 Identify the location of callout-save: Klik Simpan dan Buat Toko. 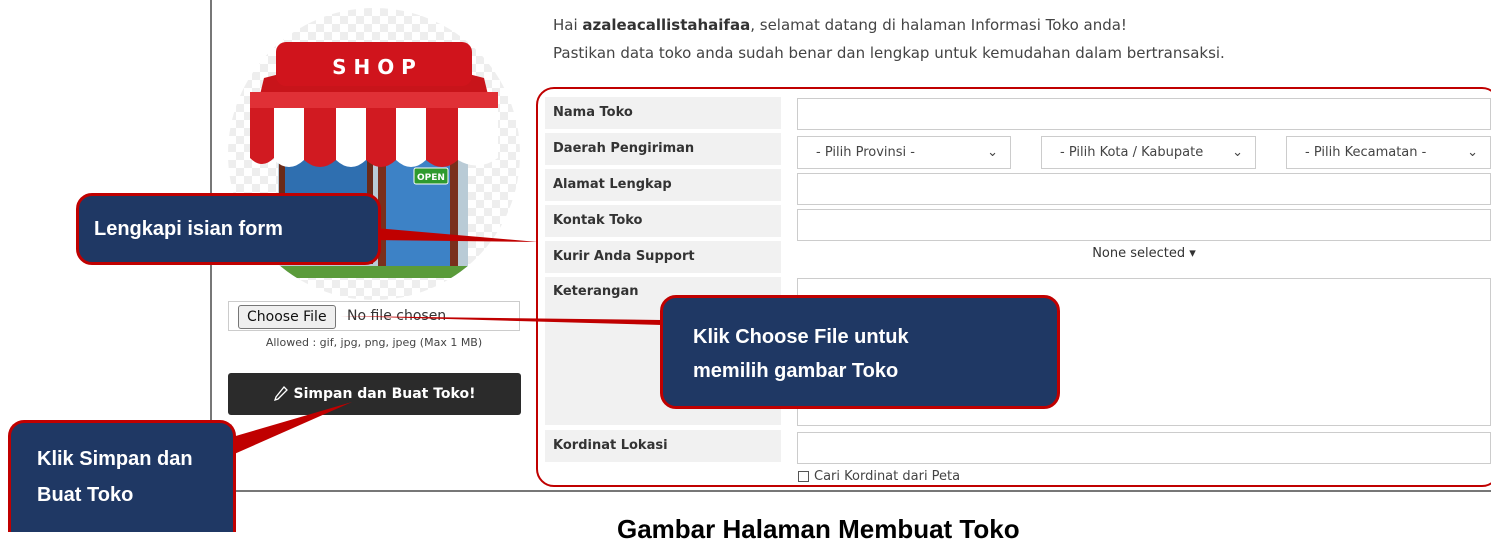
(122, 476).